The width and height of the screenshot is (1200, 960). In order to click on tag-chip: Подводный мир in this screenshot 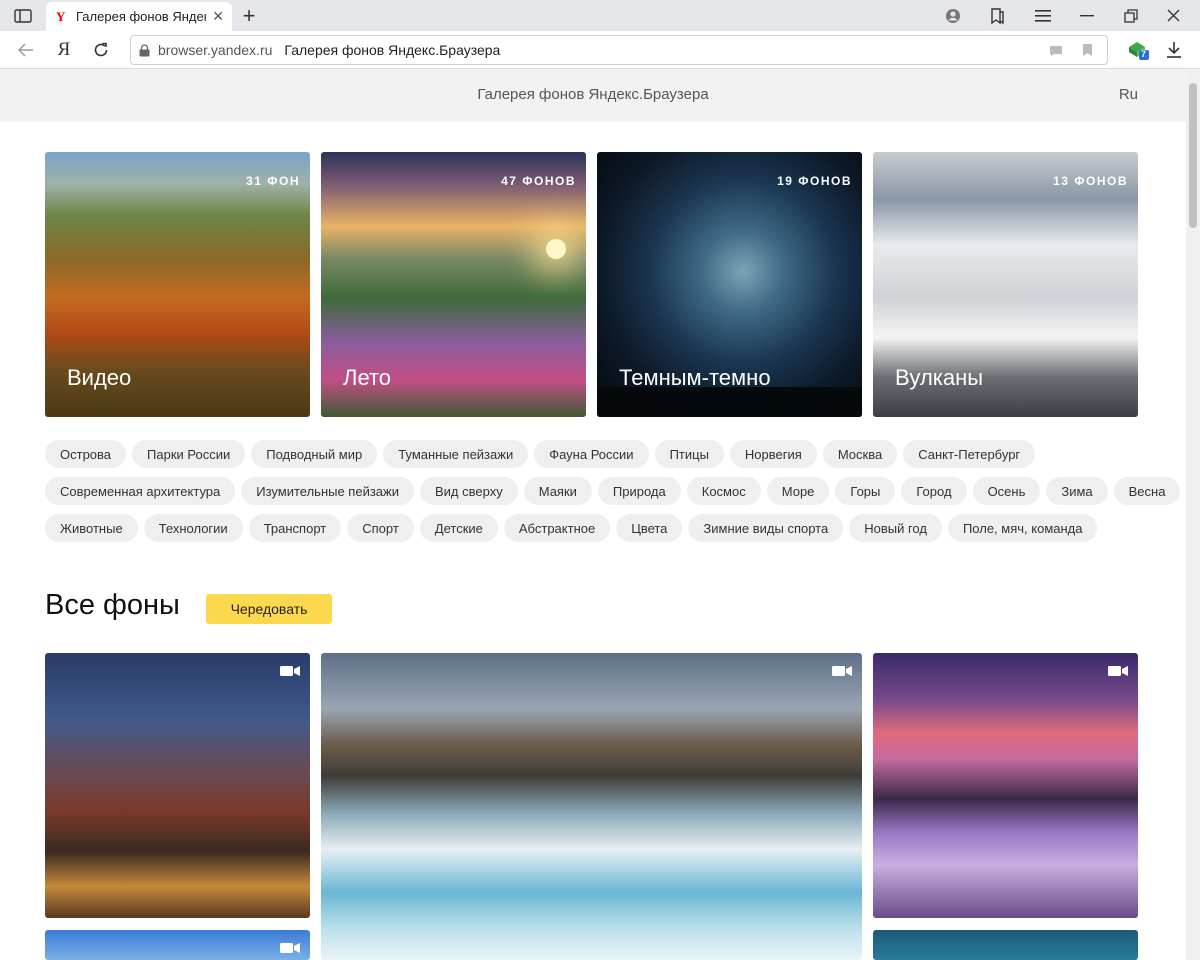, I will do `click(314, 454)`.